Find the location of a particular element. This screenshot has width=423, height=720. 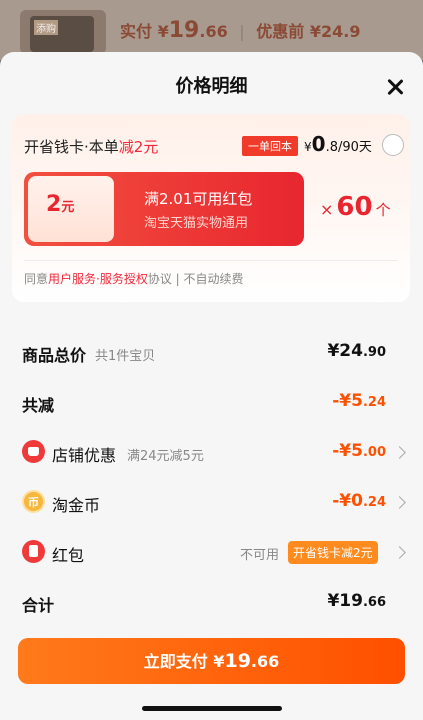

promo-title: 开省钱卡·本单减2元 is located at coordinates (91, 147).